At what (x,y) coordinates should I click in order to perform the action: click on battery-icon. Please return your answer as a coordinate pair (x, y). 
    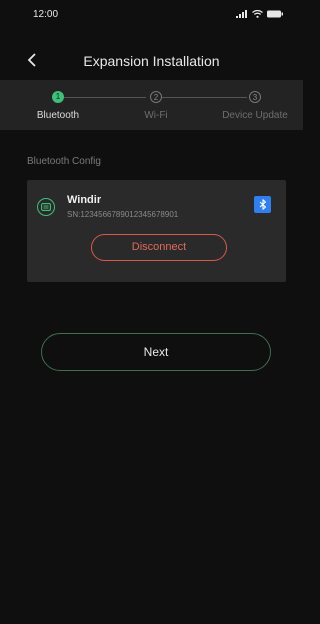
    Looking at the image, I should click on (275, 14).